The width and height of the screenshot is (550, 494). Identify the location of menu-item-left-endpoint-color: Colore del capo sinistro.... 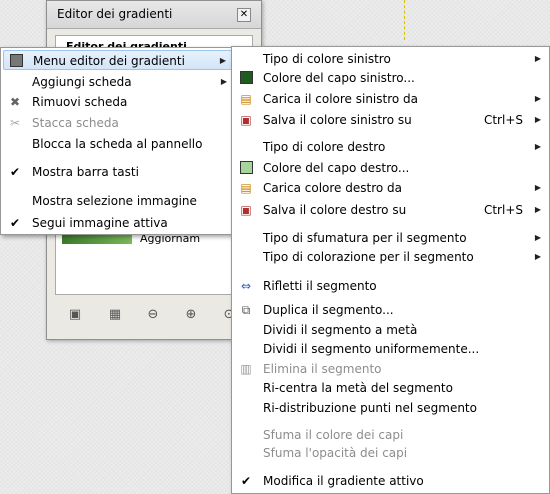
(390, 78).